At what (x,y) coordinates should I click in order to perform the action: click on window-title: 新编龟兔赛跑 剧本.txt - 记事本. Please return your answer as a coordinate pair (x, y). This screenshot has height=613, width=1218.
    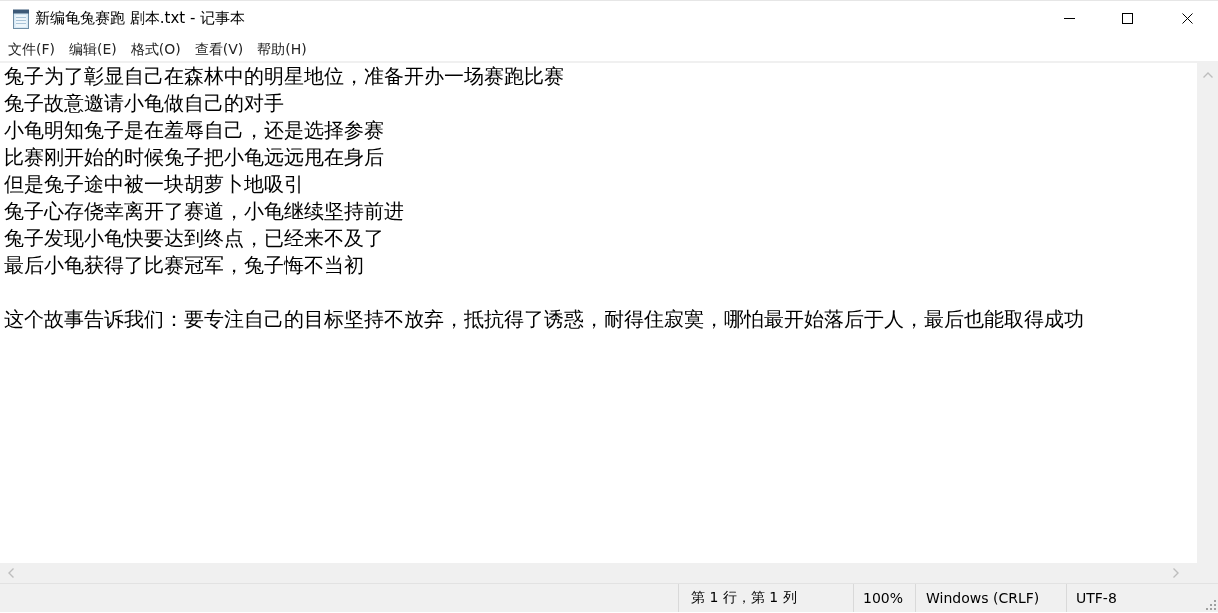
    Looking at the image, I should click on (140, 18).